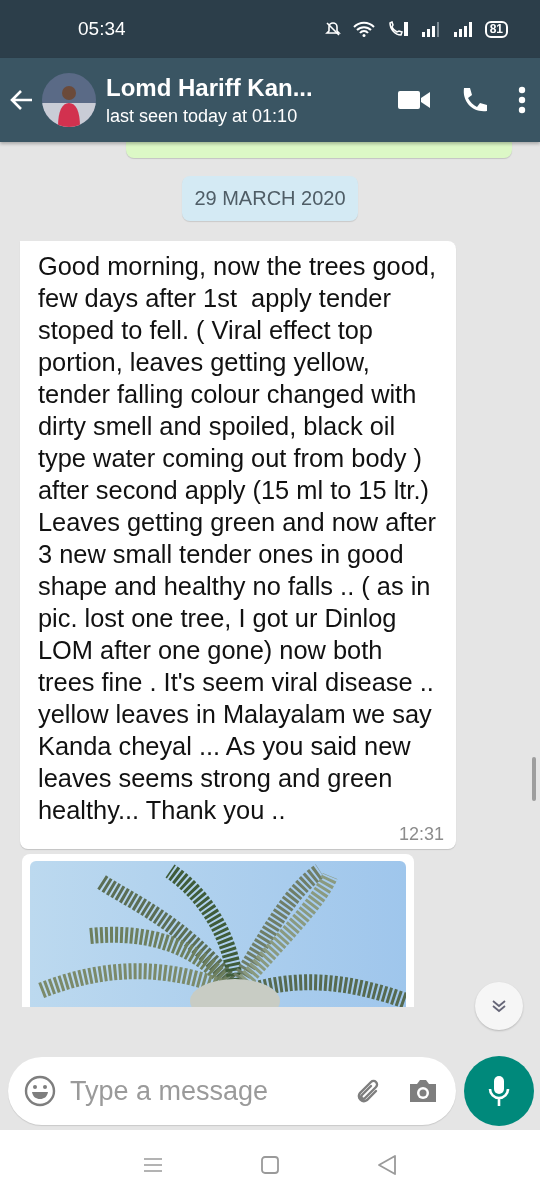 Image resolution: width=540 pixels, height=1200 pixels. I want to click on last-seen-status: last seen today at 01:10, so click(202, 116).